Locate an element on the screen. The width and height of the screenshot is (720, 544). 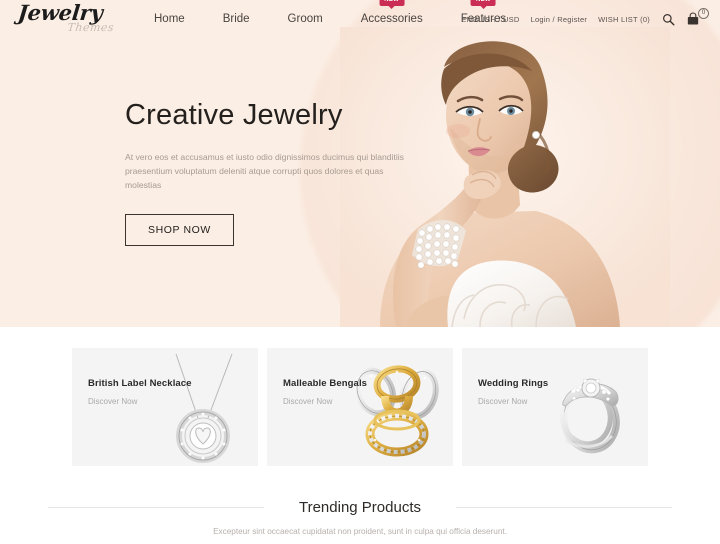
nav-item-accessories: NEW Accessories is located at coordinates (392, 22).